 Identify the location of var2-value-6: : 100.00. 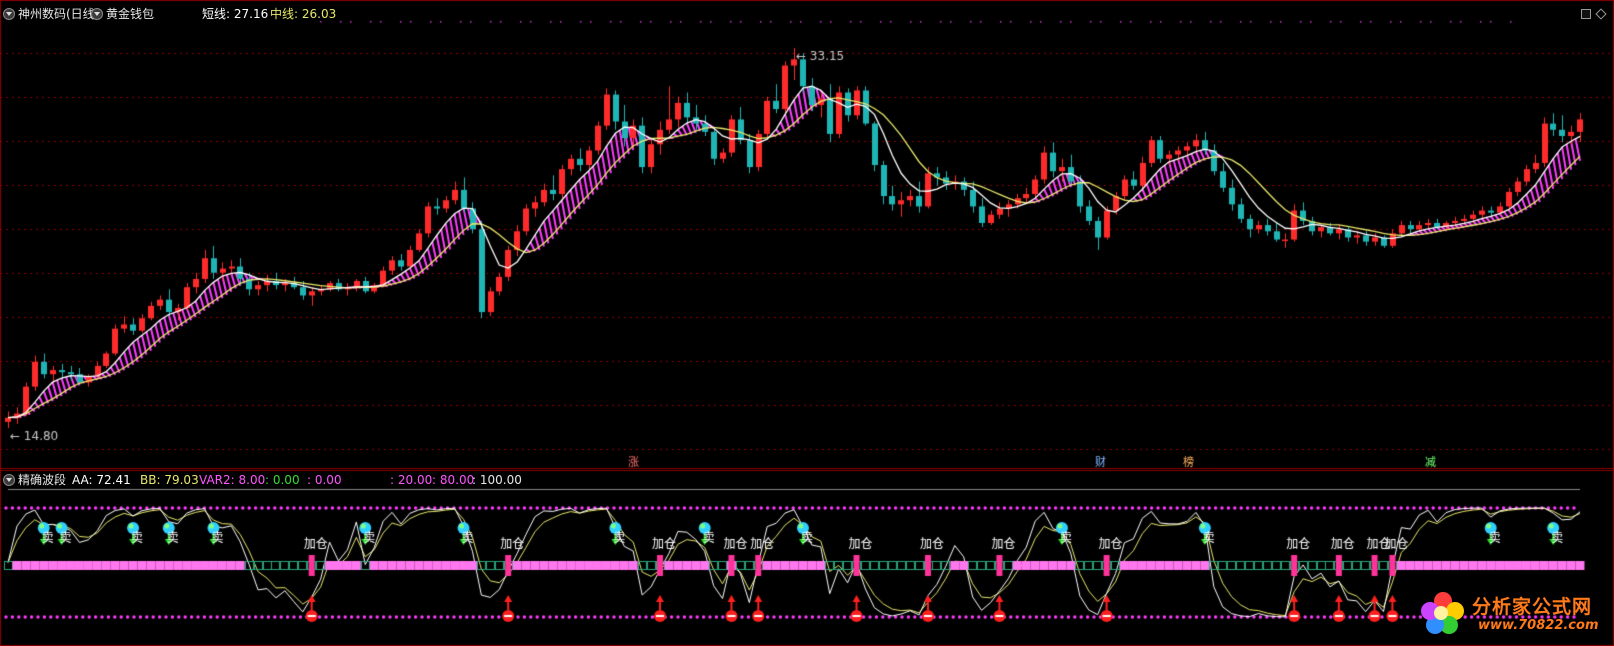
(497, 480).